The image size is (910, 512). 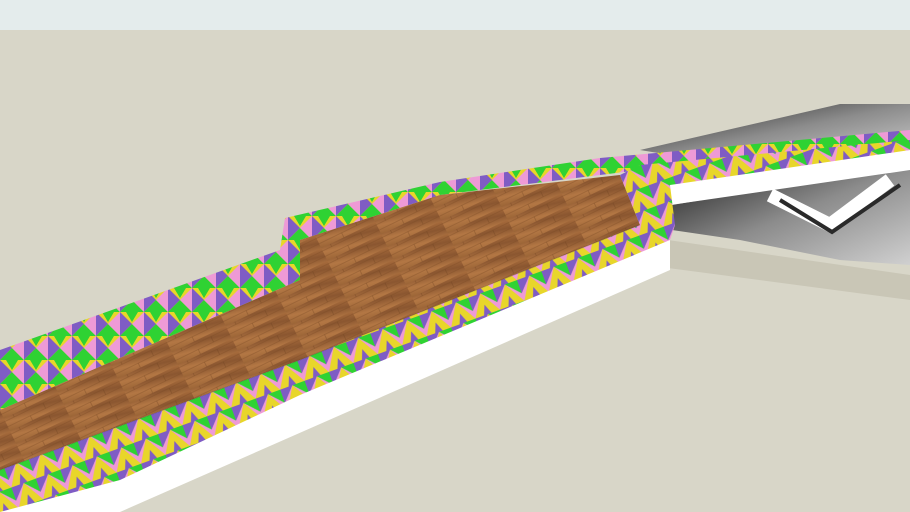 I want to click on sky-band, so click(x=455, y=15).